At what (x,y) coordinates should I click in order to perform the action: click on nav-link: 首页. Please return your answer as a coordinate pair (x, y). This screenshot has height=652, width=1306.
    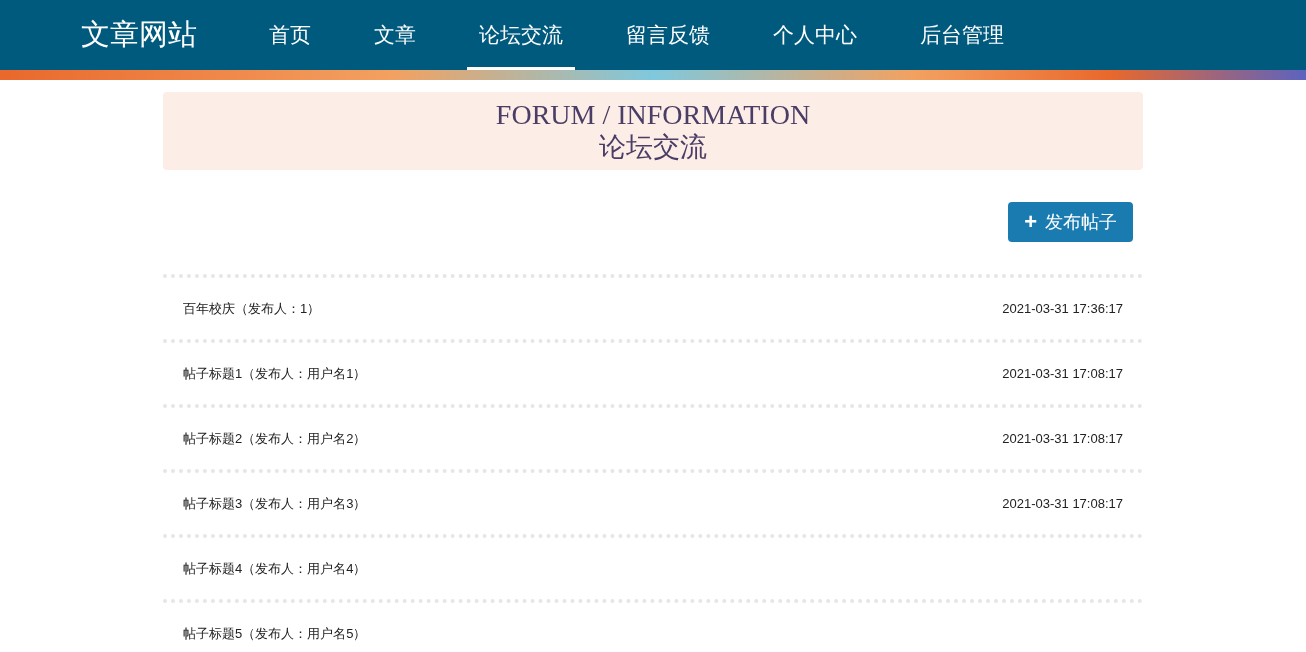
    Looking at the image, I should click on (290, 35).